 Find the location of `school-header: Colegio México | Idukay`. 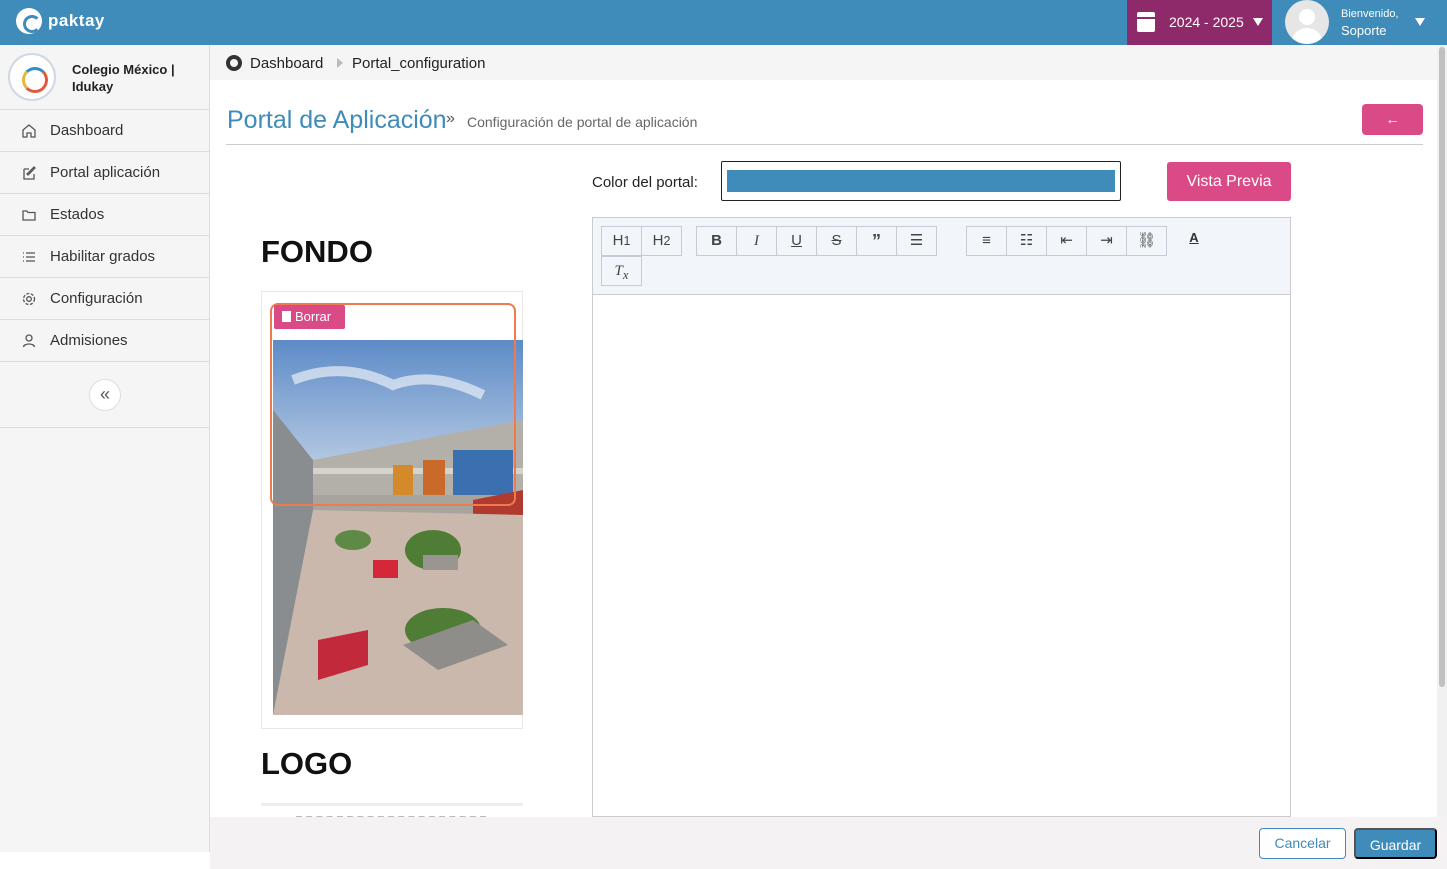

school-header: Colegio México | Idukay is located at coordinates (104, 77).